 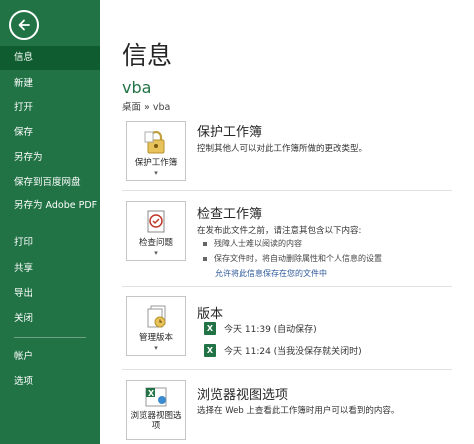 What do you see at coordinates (50, 337) in the screenshot?
I see `sidebar-divider` at bounding box center [50, 337].